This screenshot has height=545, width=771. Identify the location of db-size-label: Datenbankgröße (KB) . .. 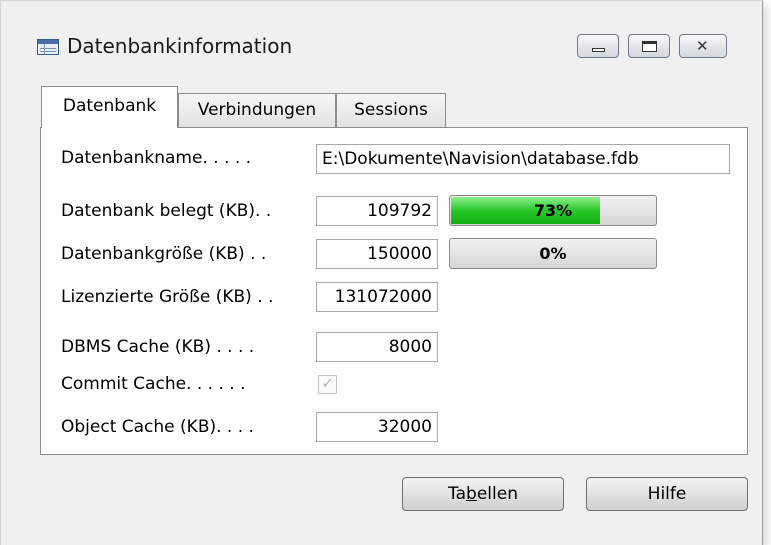
(164, 254).